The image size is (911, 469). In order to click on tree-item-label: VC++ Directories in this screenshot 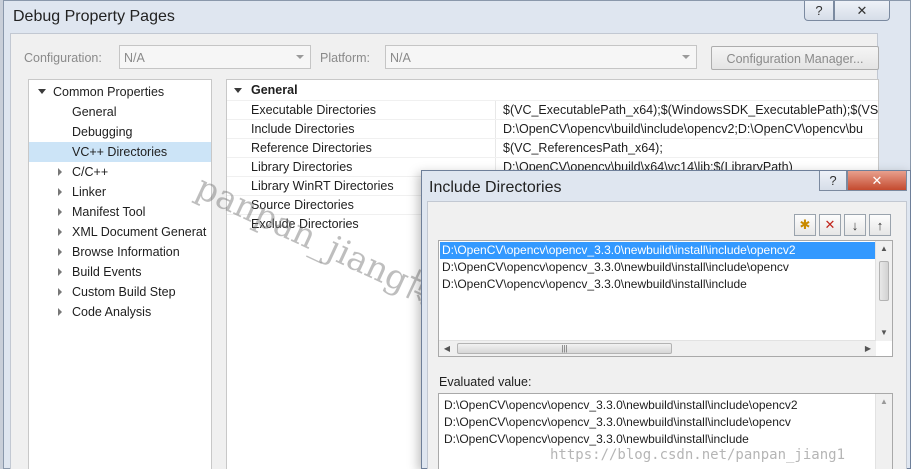, I will do `click(120, 152)`.